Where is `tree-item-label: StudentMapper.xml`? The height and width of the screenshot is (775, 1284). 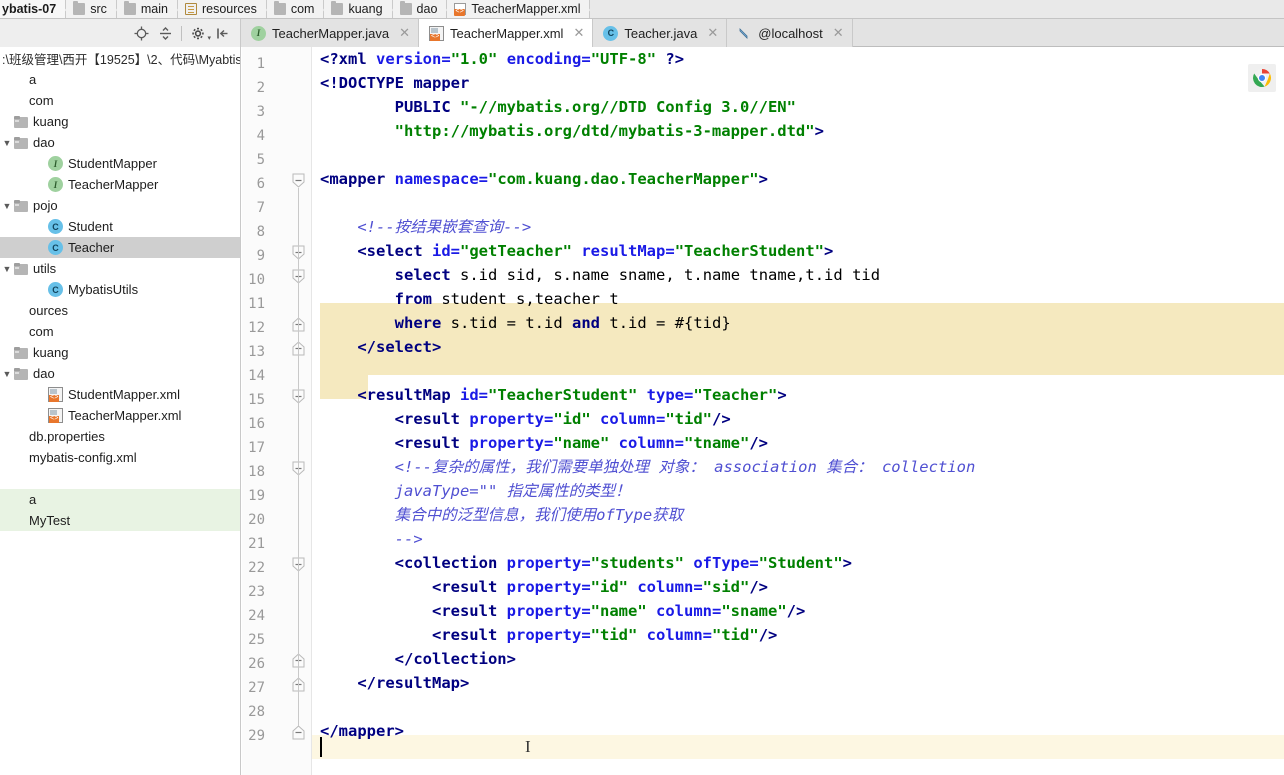
tree-item-label: StudentMapper.xml is located at coordinates (124, 394).